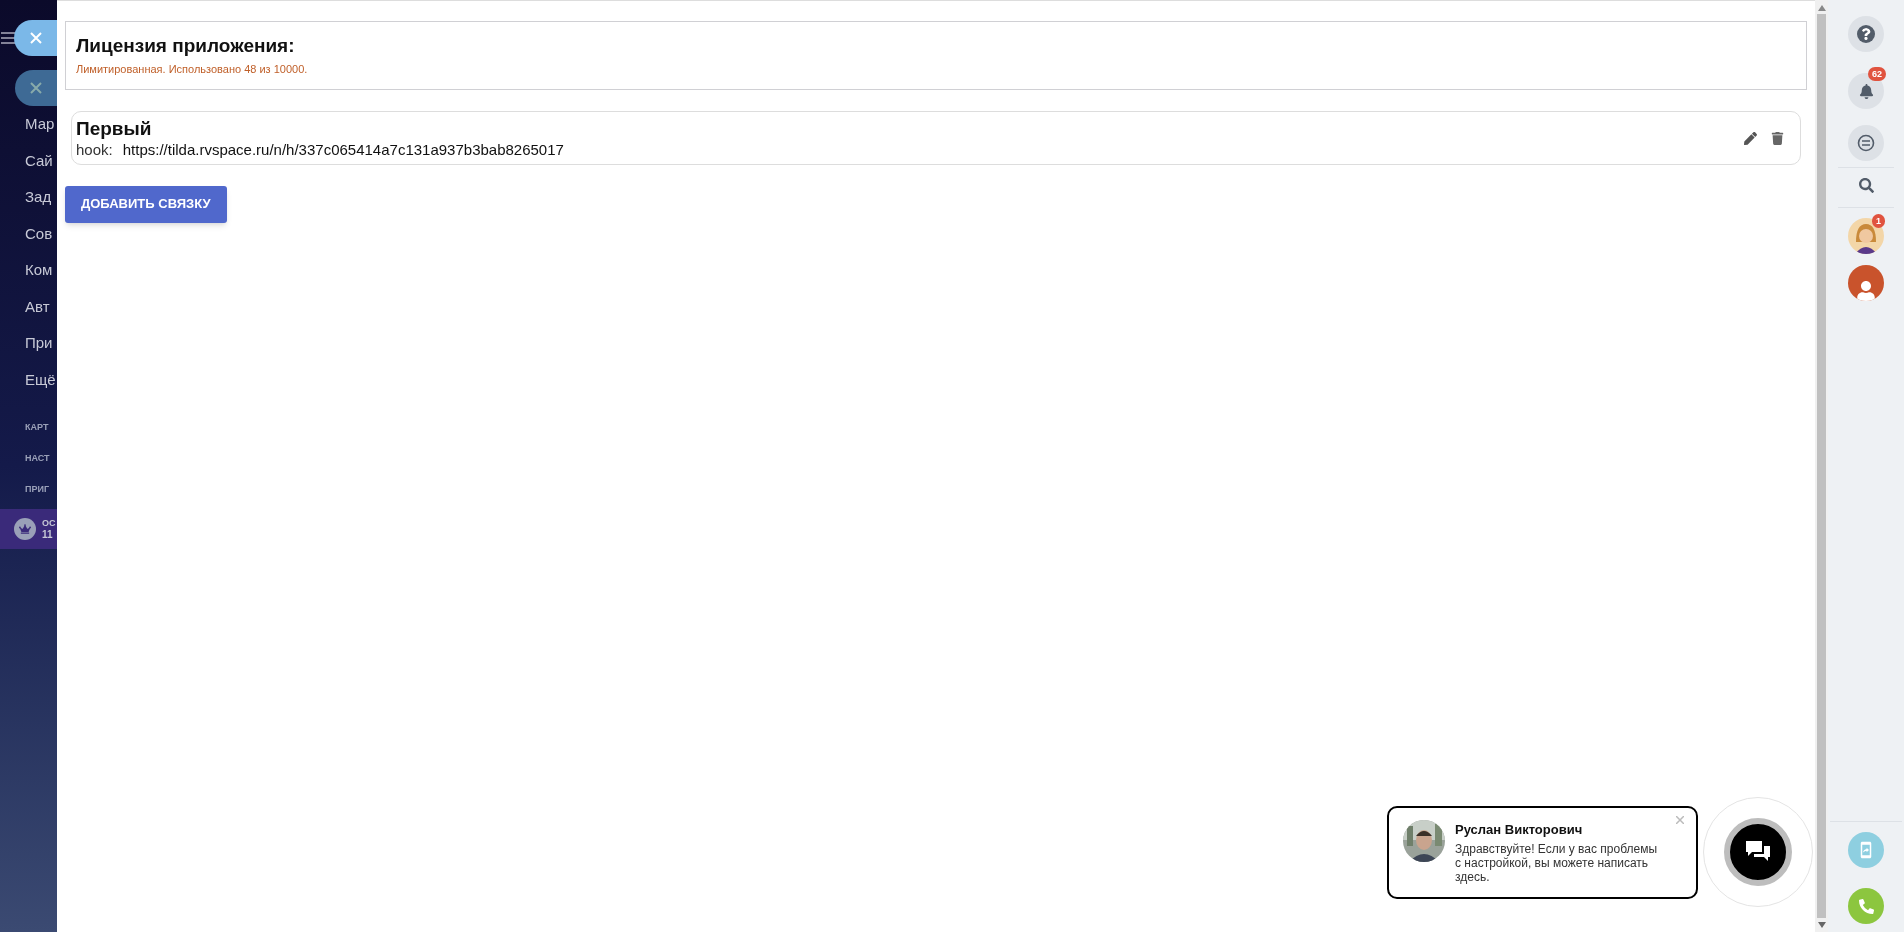 This screenshot has width=1904, height=932. What do you see at coordinates (1519, 829) in the screenshot?
I see `agent-name: Руслан Викторович` at bounding box center [1519, 829].